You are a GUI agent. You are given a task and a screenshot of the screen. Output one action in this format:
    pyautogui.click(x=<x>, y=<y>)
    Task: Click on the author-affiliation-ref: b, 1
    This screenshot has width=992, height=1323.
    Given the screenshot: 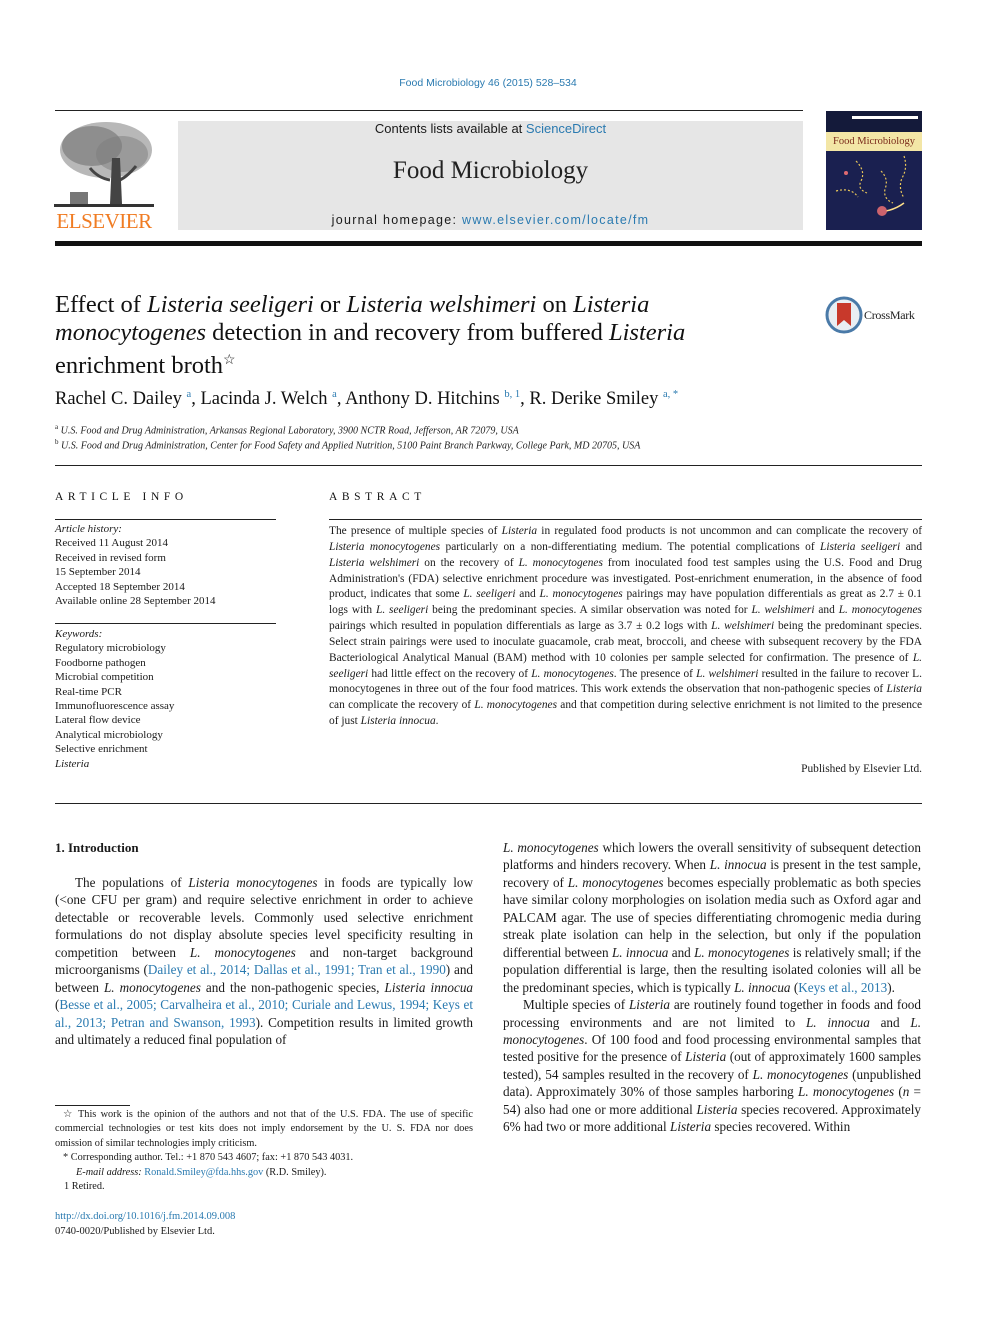 What is the action you would take?
    pyautogui.click(x=512, y=394)
    